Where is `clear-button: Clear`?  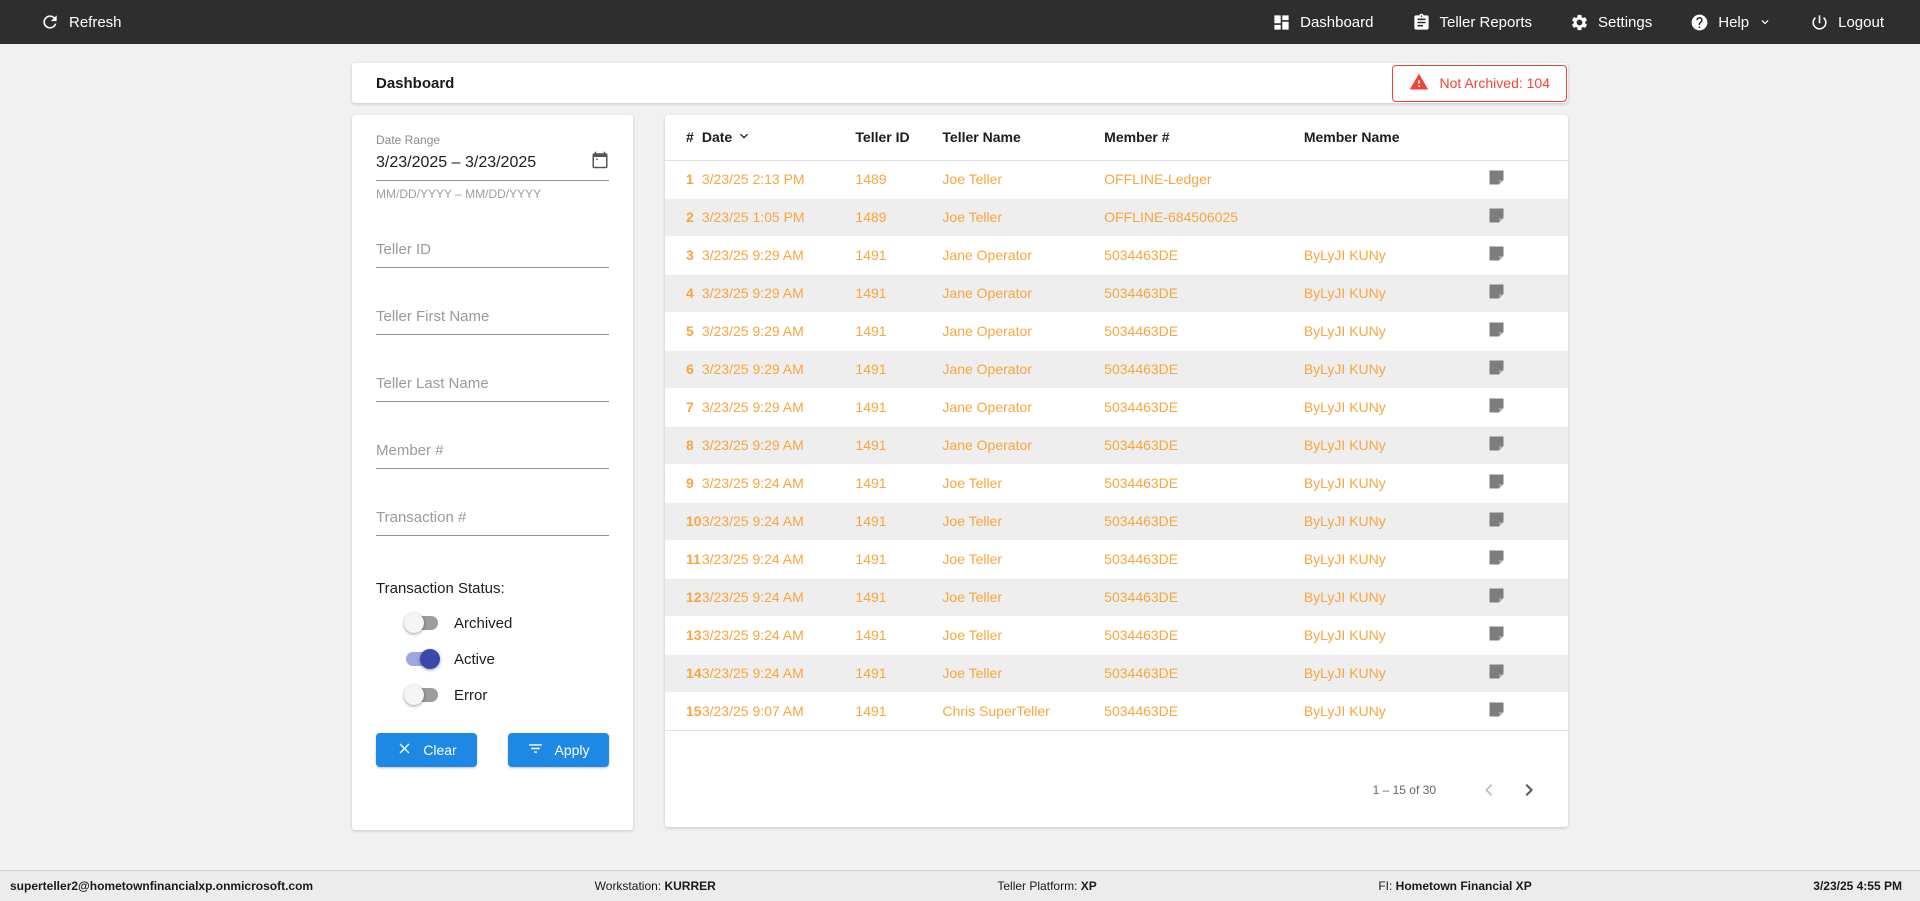
clear-button: Clear is located at coordinates (426, 750).